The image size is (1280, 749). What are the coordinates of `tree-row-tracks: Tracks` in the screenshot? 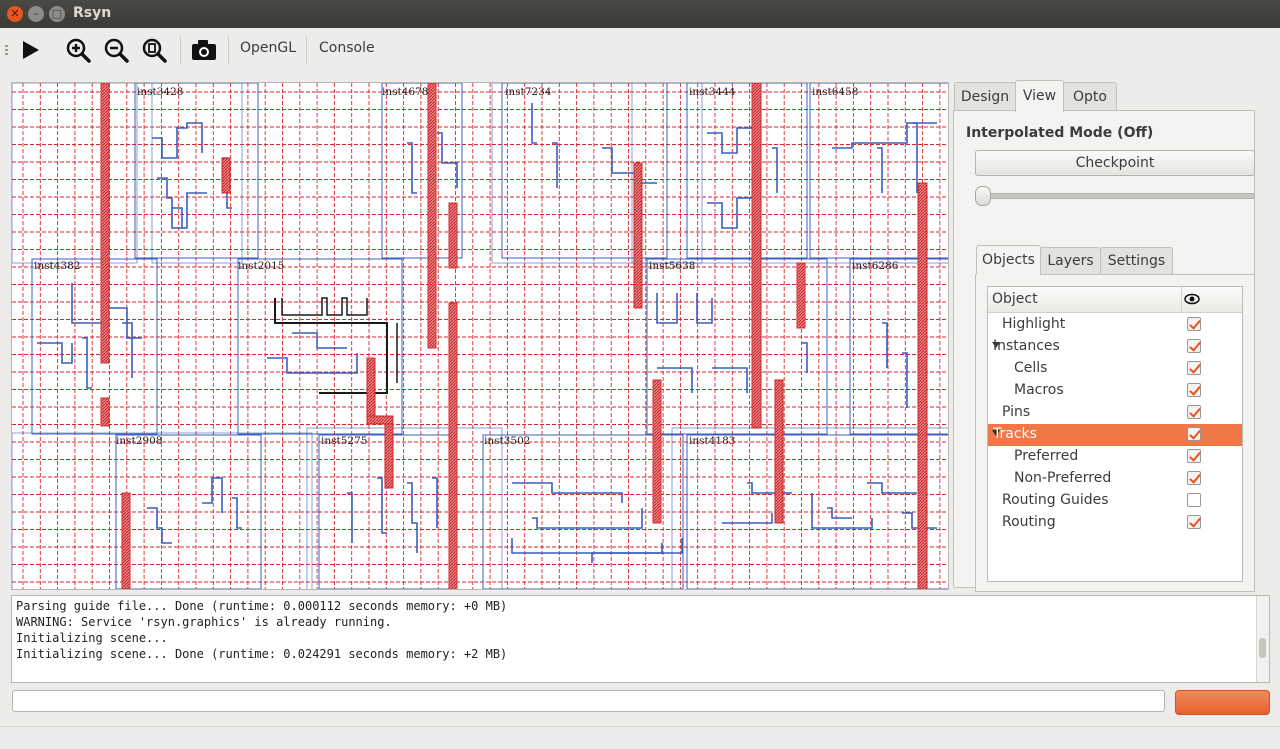 It's located at (1115, 435).